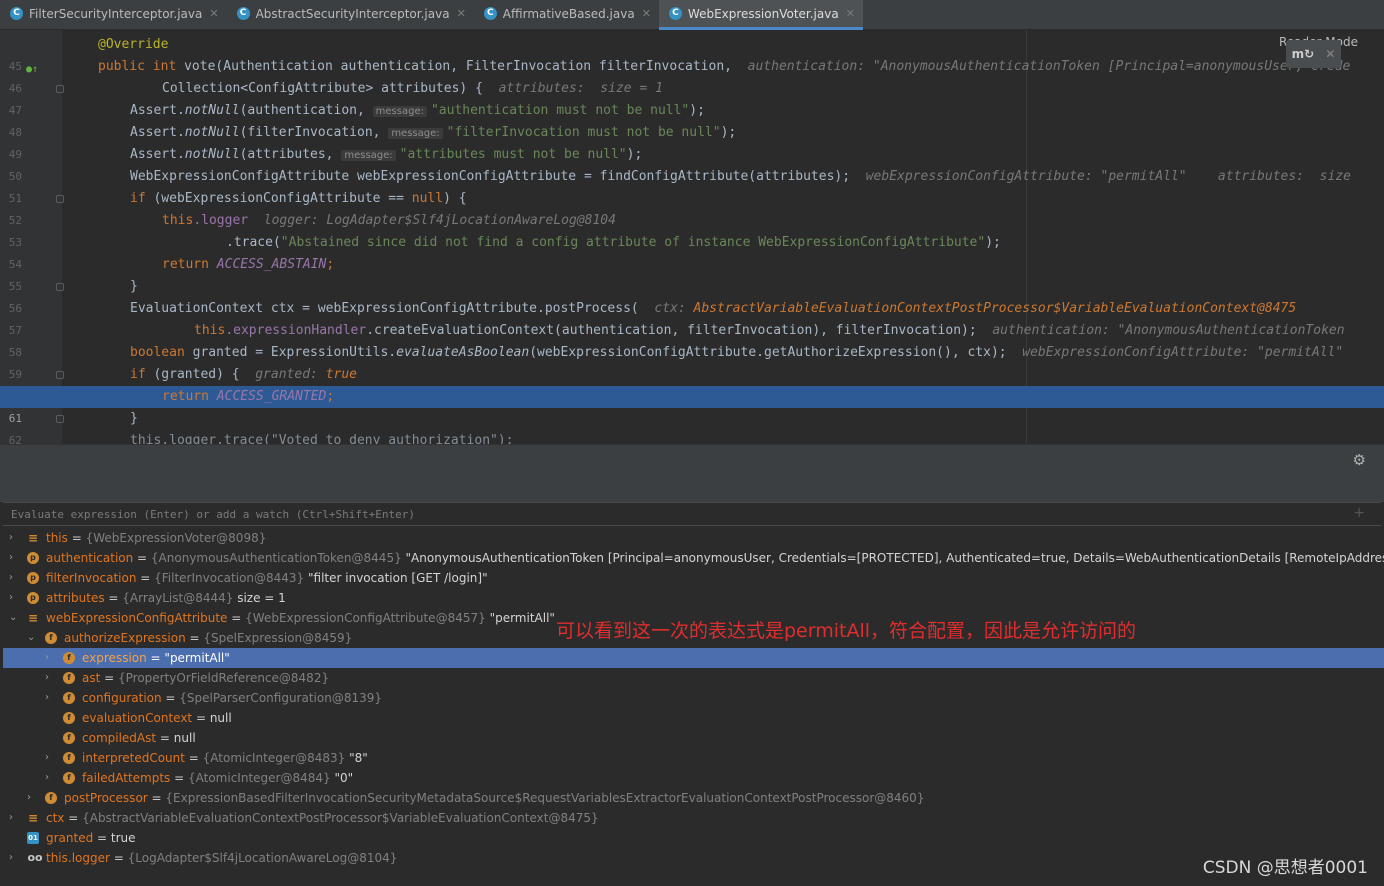 This screenshot has height=886, width=1384. I want to click on variable-name: authorizeExpression, so click(125, 638).